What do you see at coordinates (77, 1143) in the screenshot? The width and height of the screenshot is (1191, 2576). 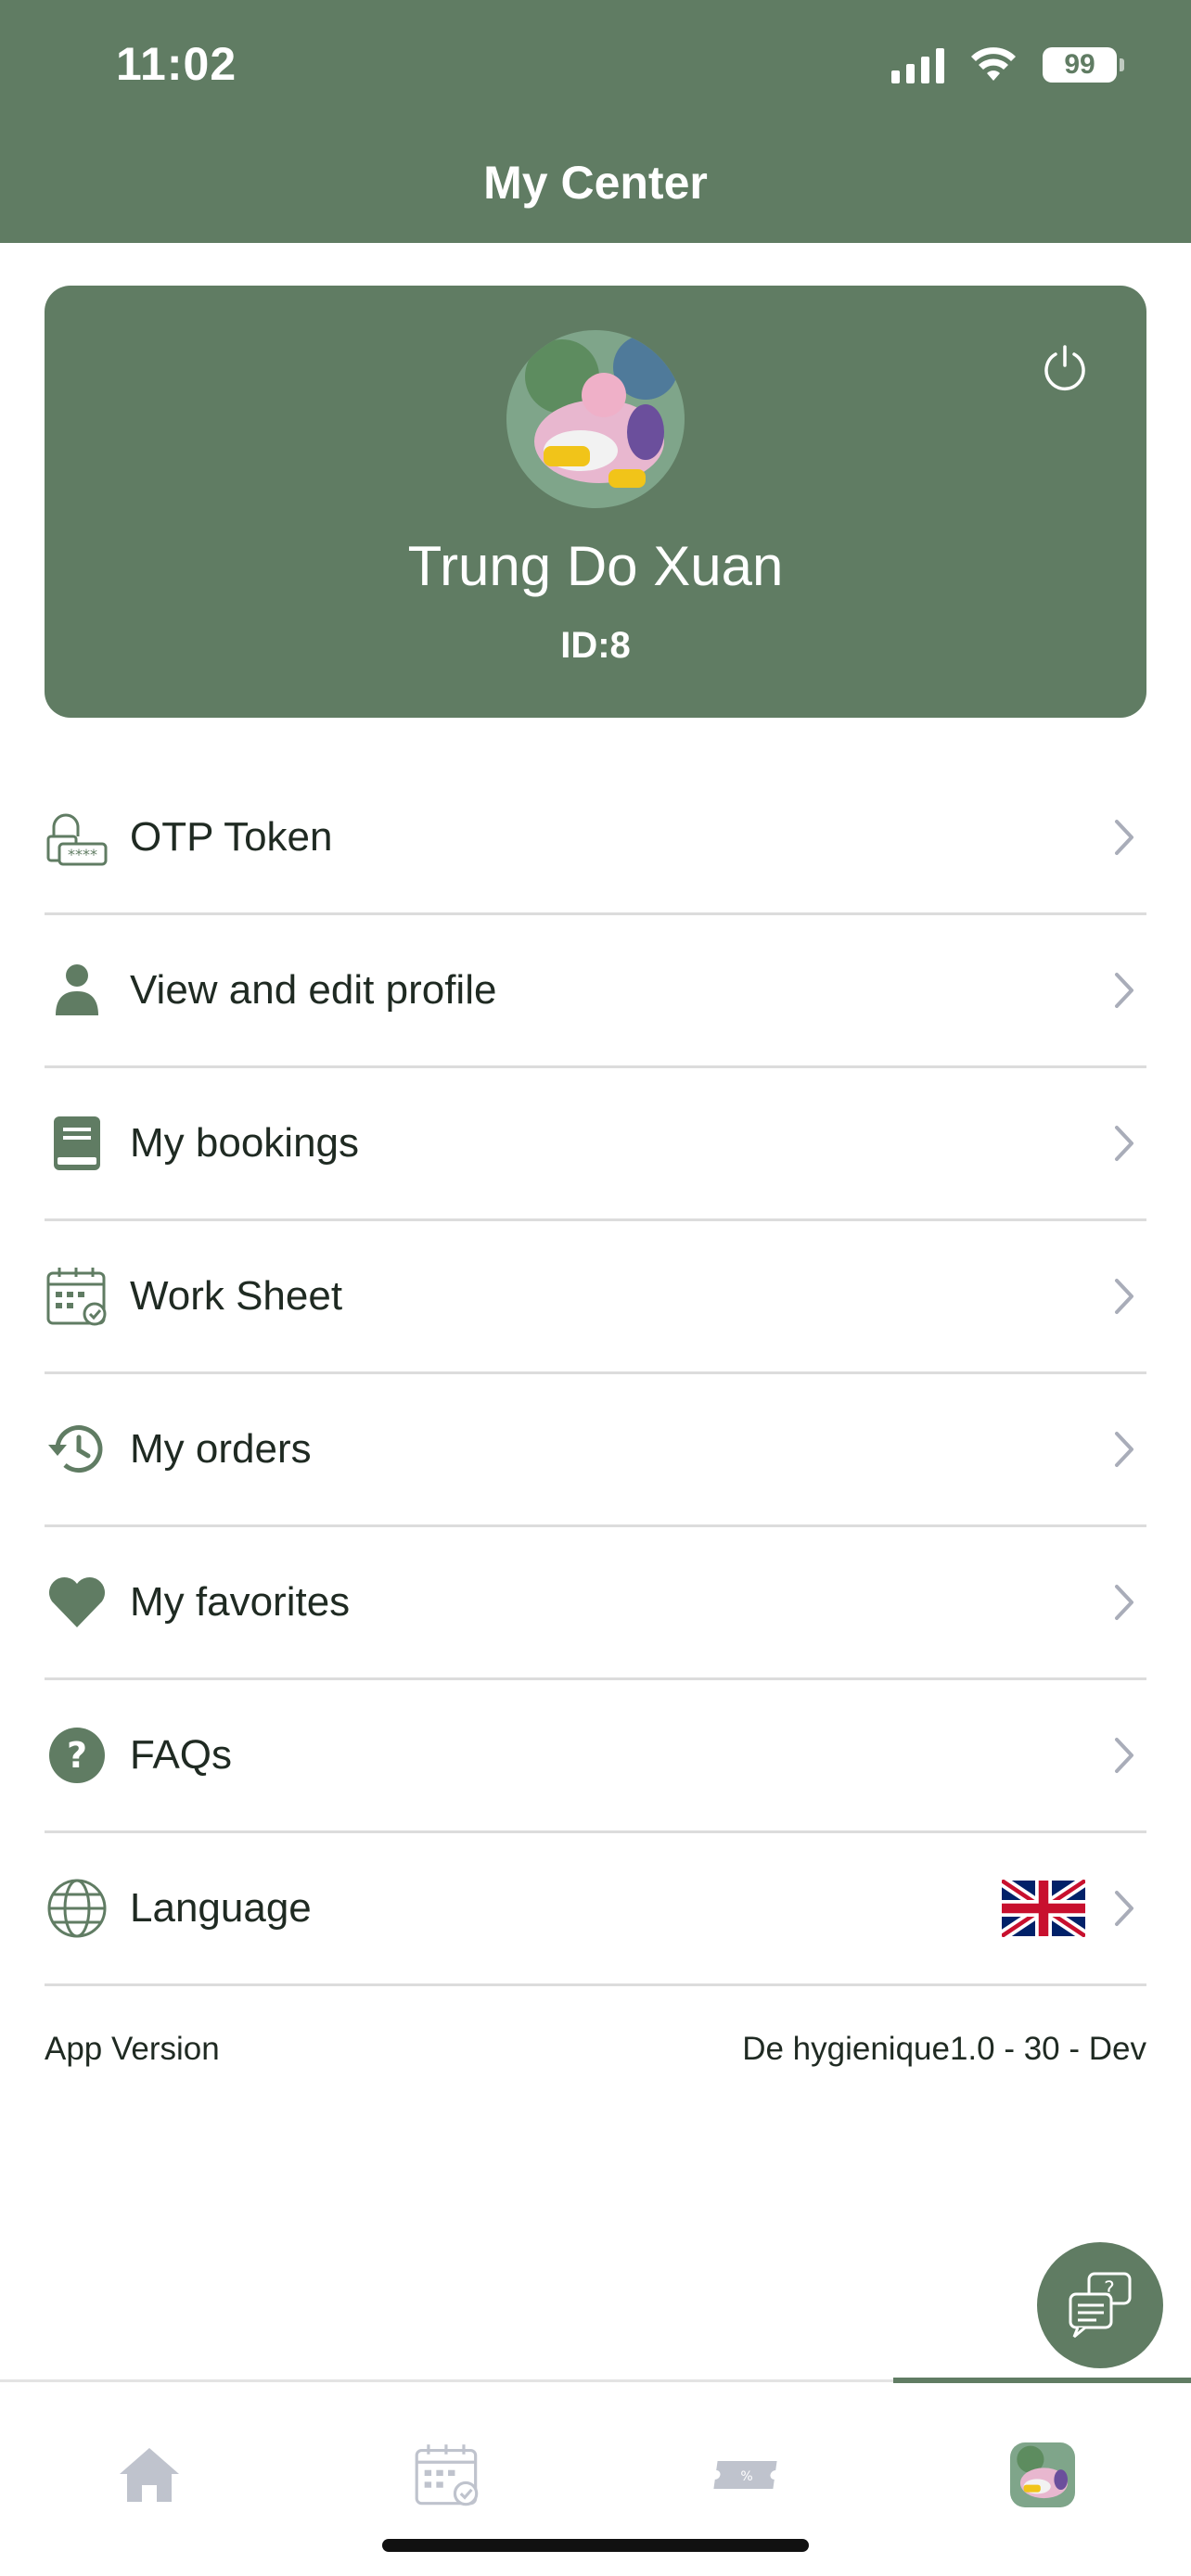 I see `book-icon` at bounding box center [77, 1143].